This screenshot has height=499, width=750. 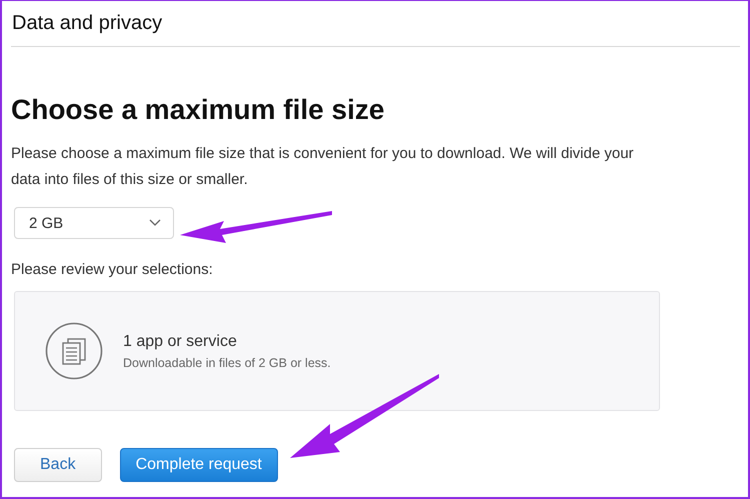 I want to click on page-title: Data and privacy, so click(x=87, y=23).